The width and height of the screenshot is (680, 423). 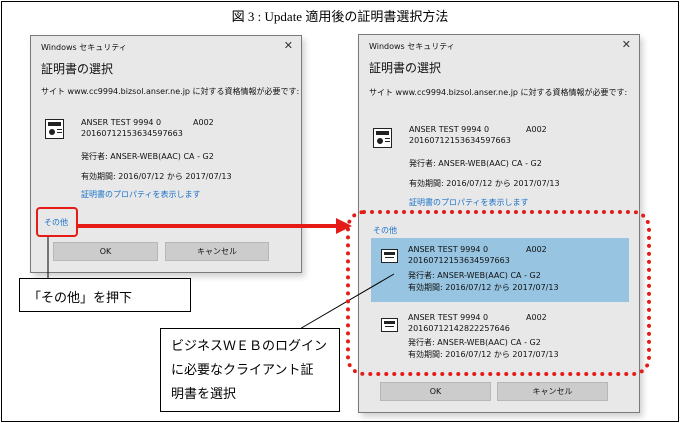 I want to click on callout-line: 明書を選択, so click(x=204, y=393).